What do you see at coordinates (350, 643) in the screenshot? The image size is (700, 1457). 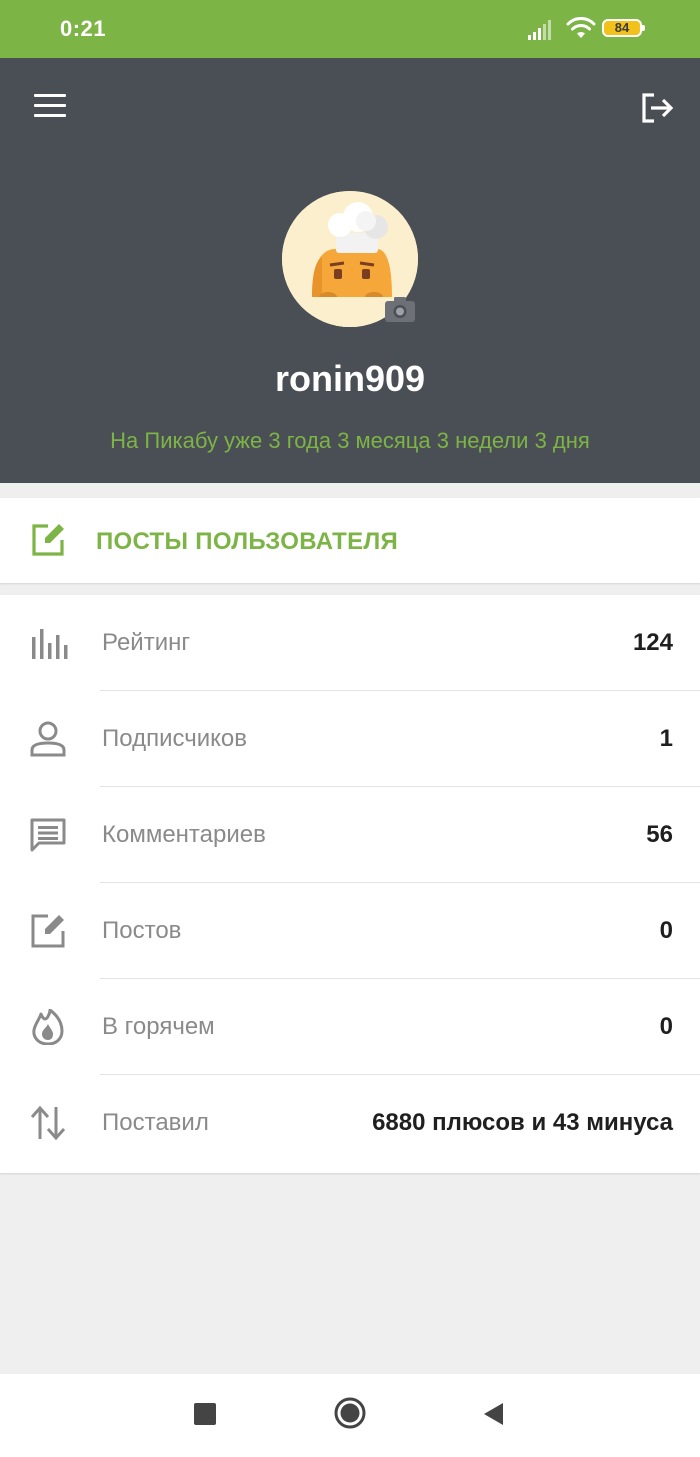 I see `stat-row-rating: Рейтинг 124` at bounding box center [350, 643].